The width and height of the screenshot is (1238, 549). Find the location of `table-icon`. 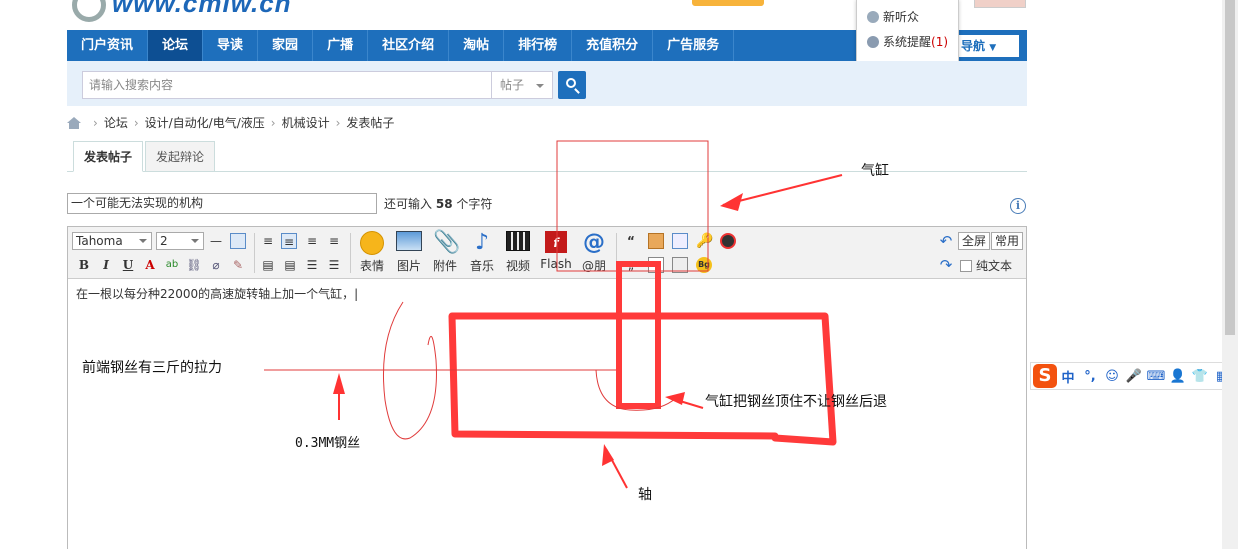

table-icon is located at coordinates (238, 241).